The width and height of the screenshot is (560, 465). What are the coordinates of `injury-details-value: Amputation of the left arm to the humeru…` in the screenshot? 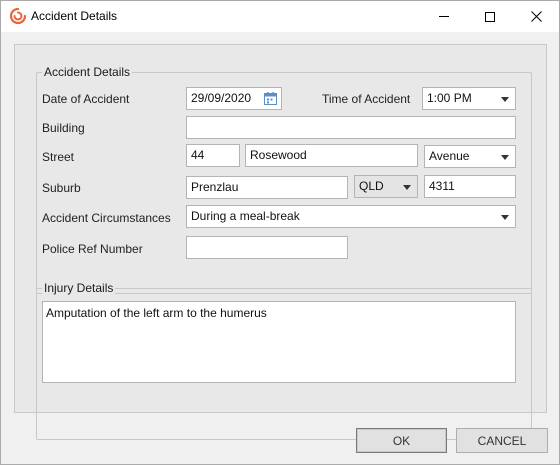 It's located at (156, 313).